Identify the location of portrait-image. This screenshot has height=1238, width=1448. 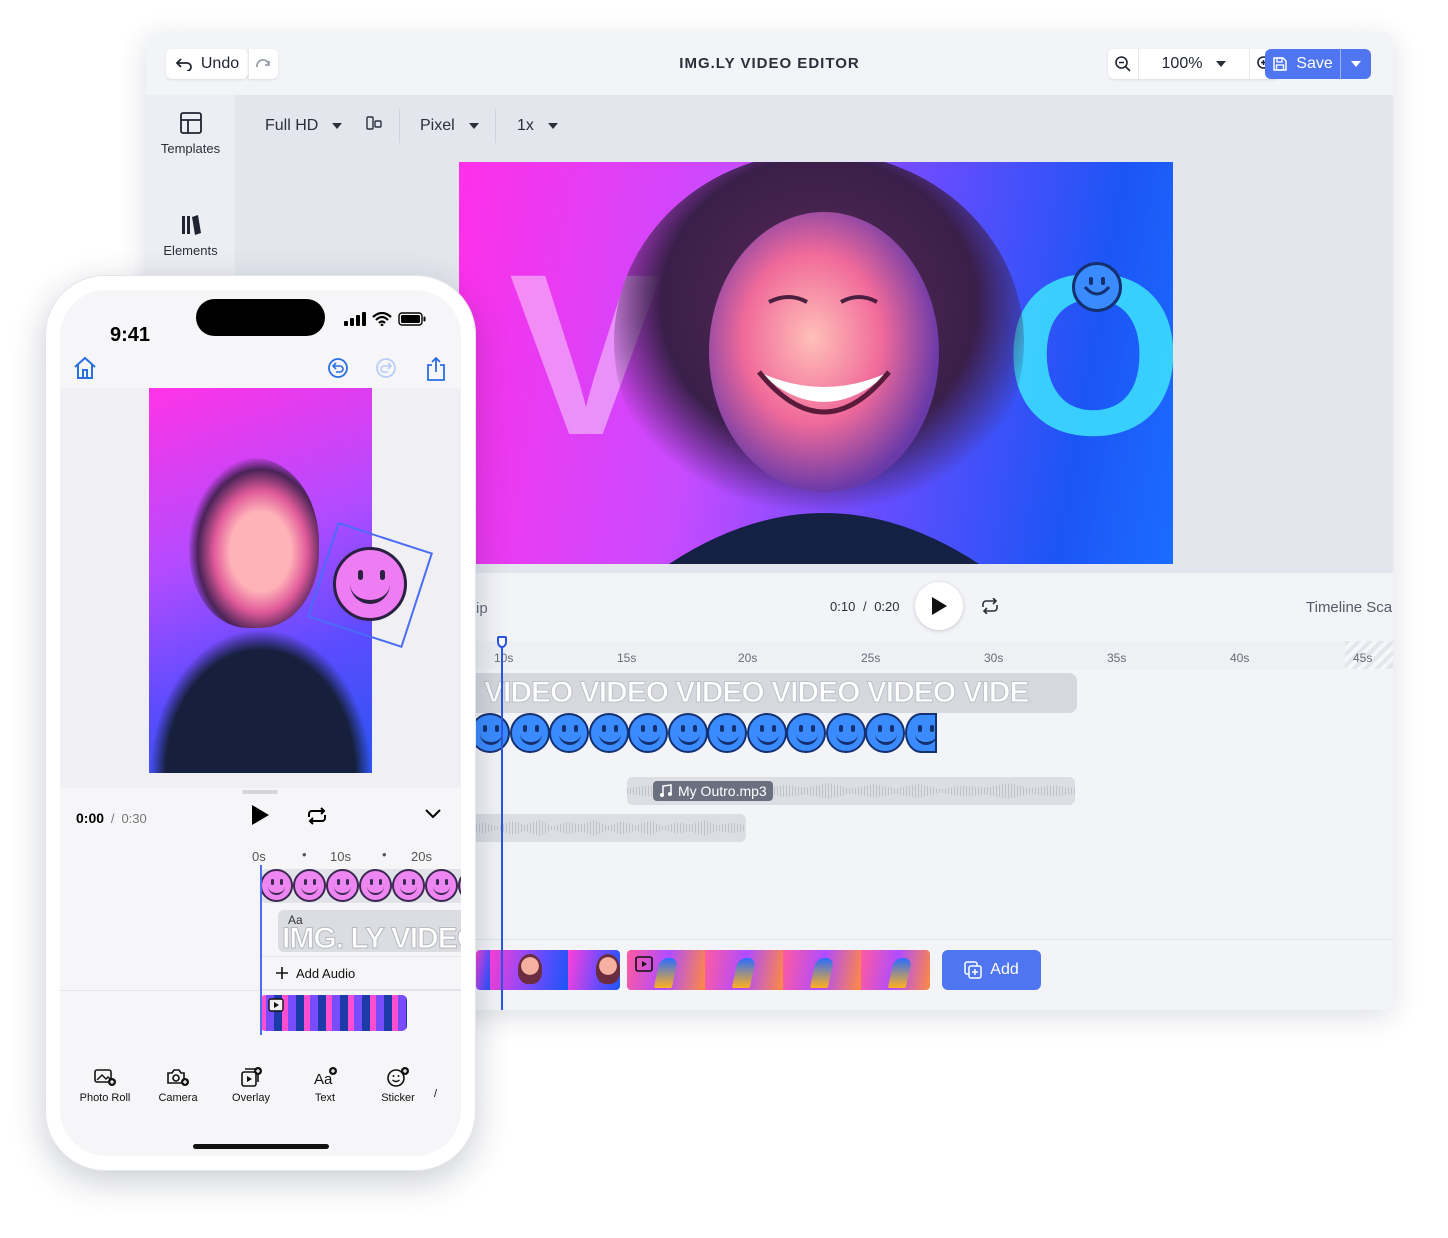
(819, 363).